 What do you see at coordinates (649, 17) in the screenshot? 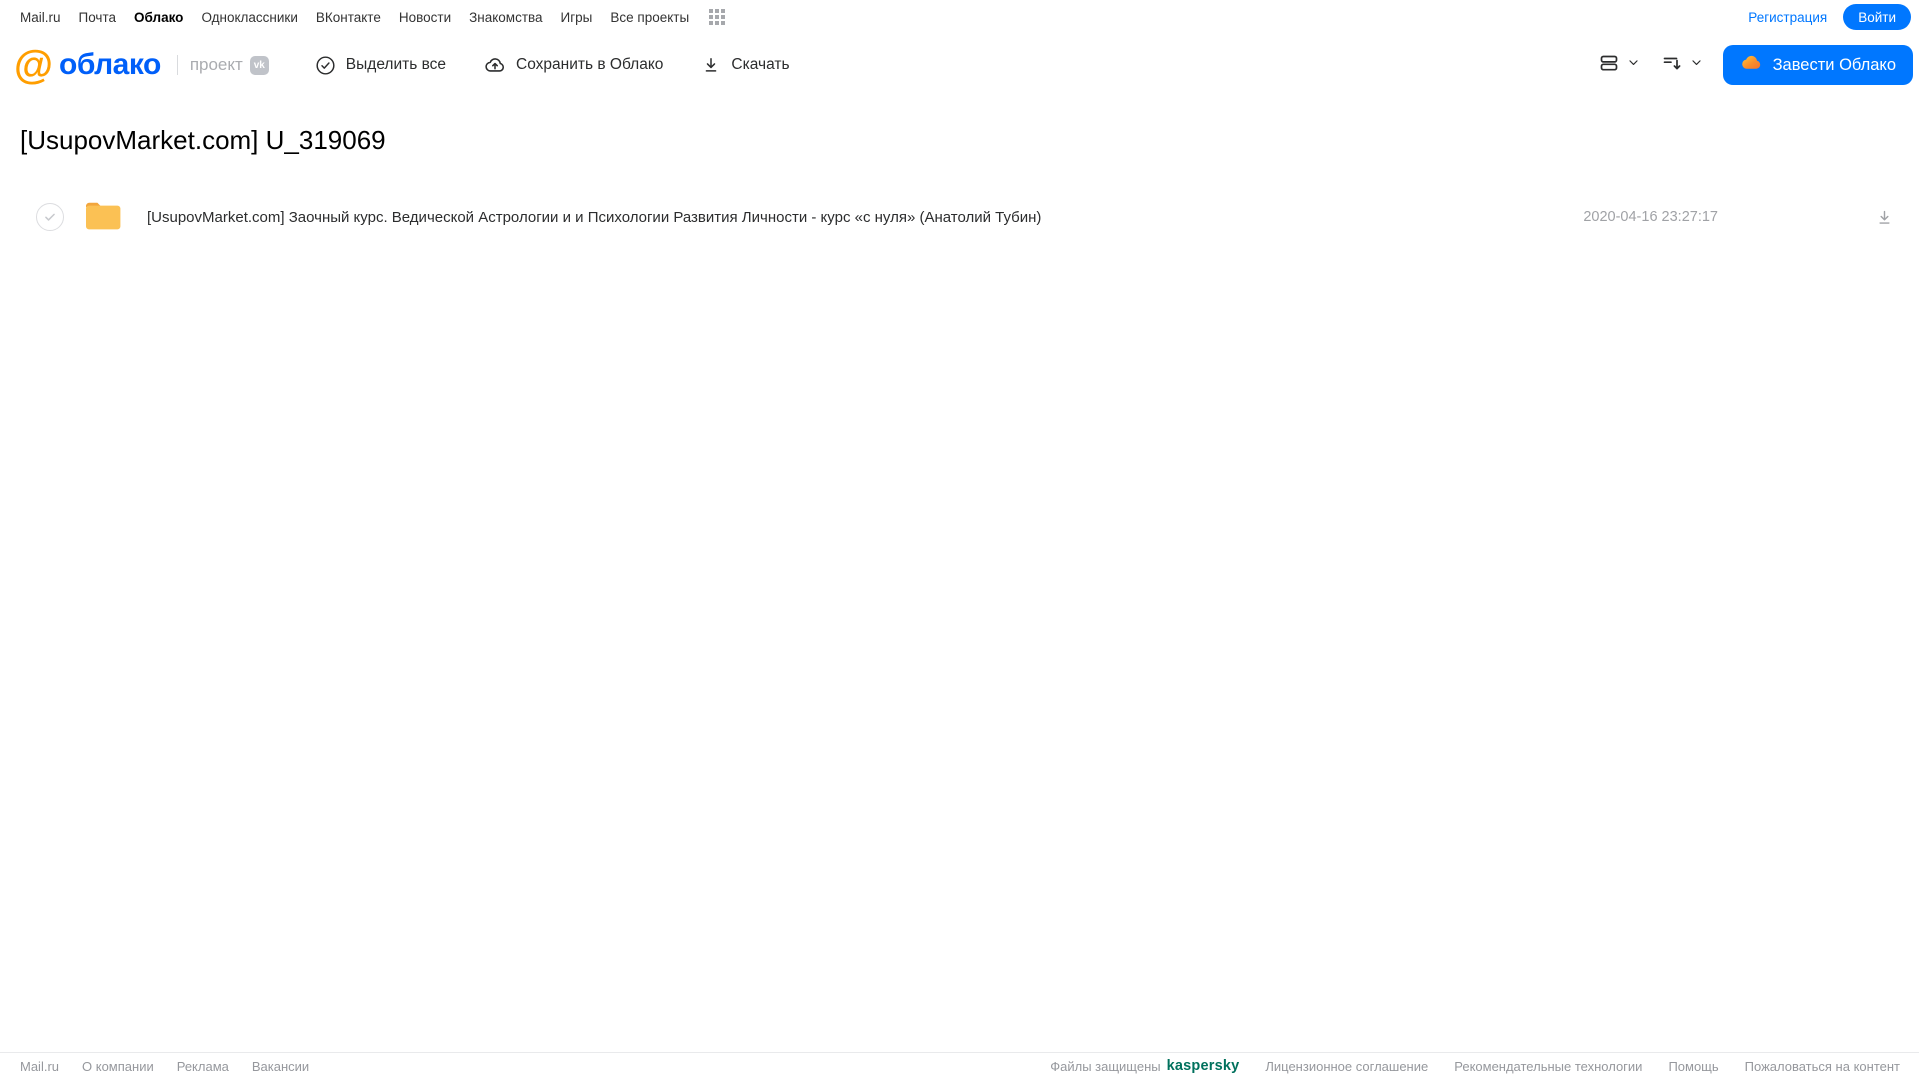
I see `topnav-link-vse-proekty: Все проекты` at bounding box center [649, 17].